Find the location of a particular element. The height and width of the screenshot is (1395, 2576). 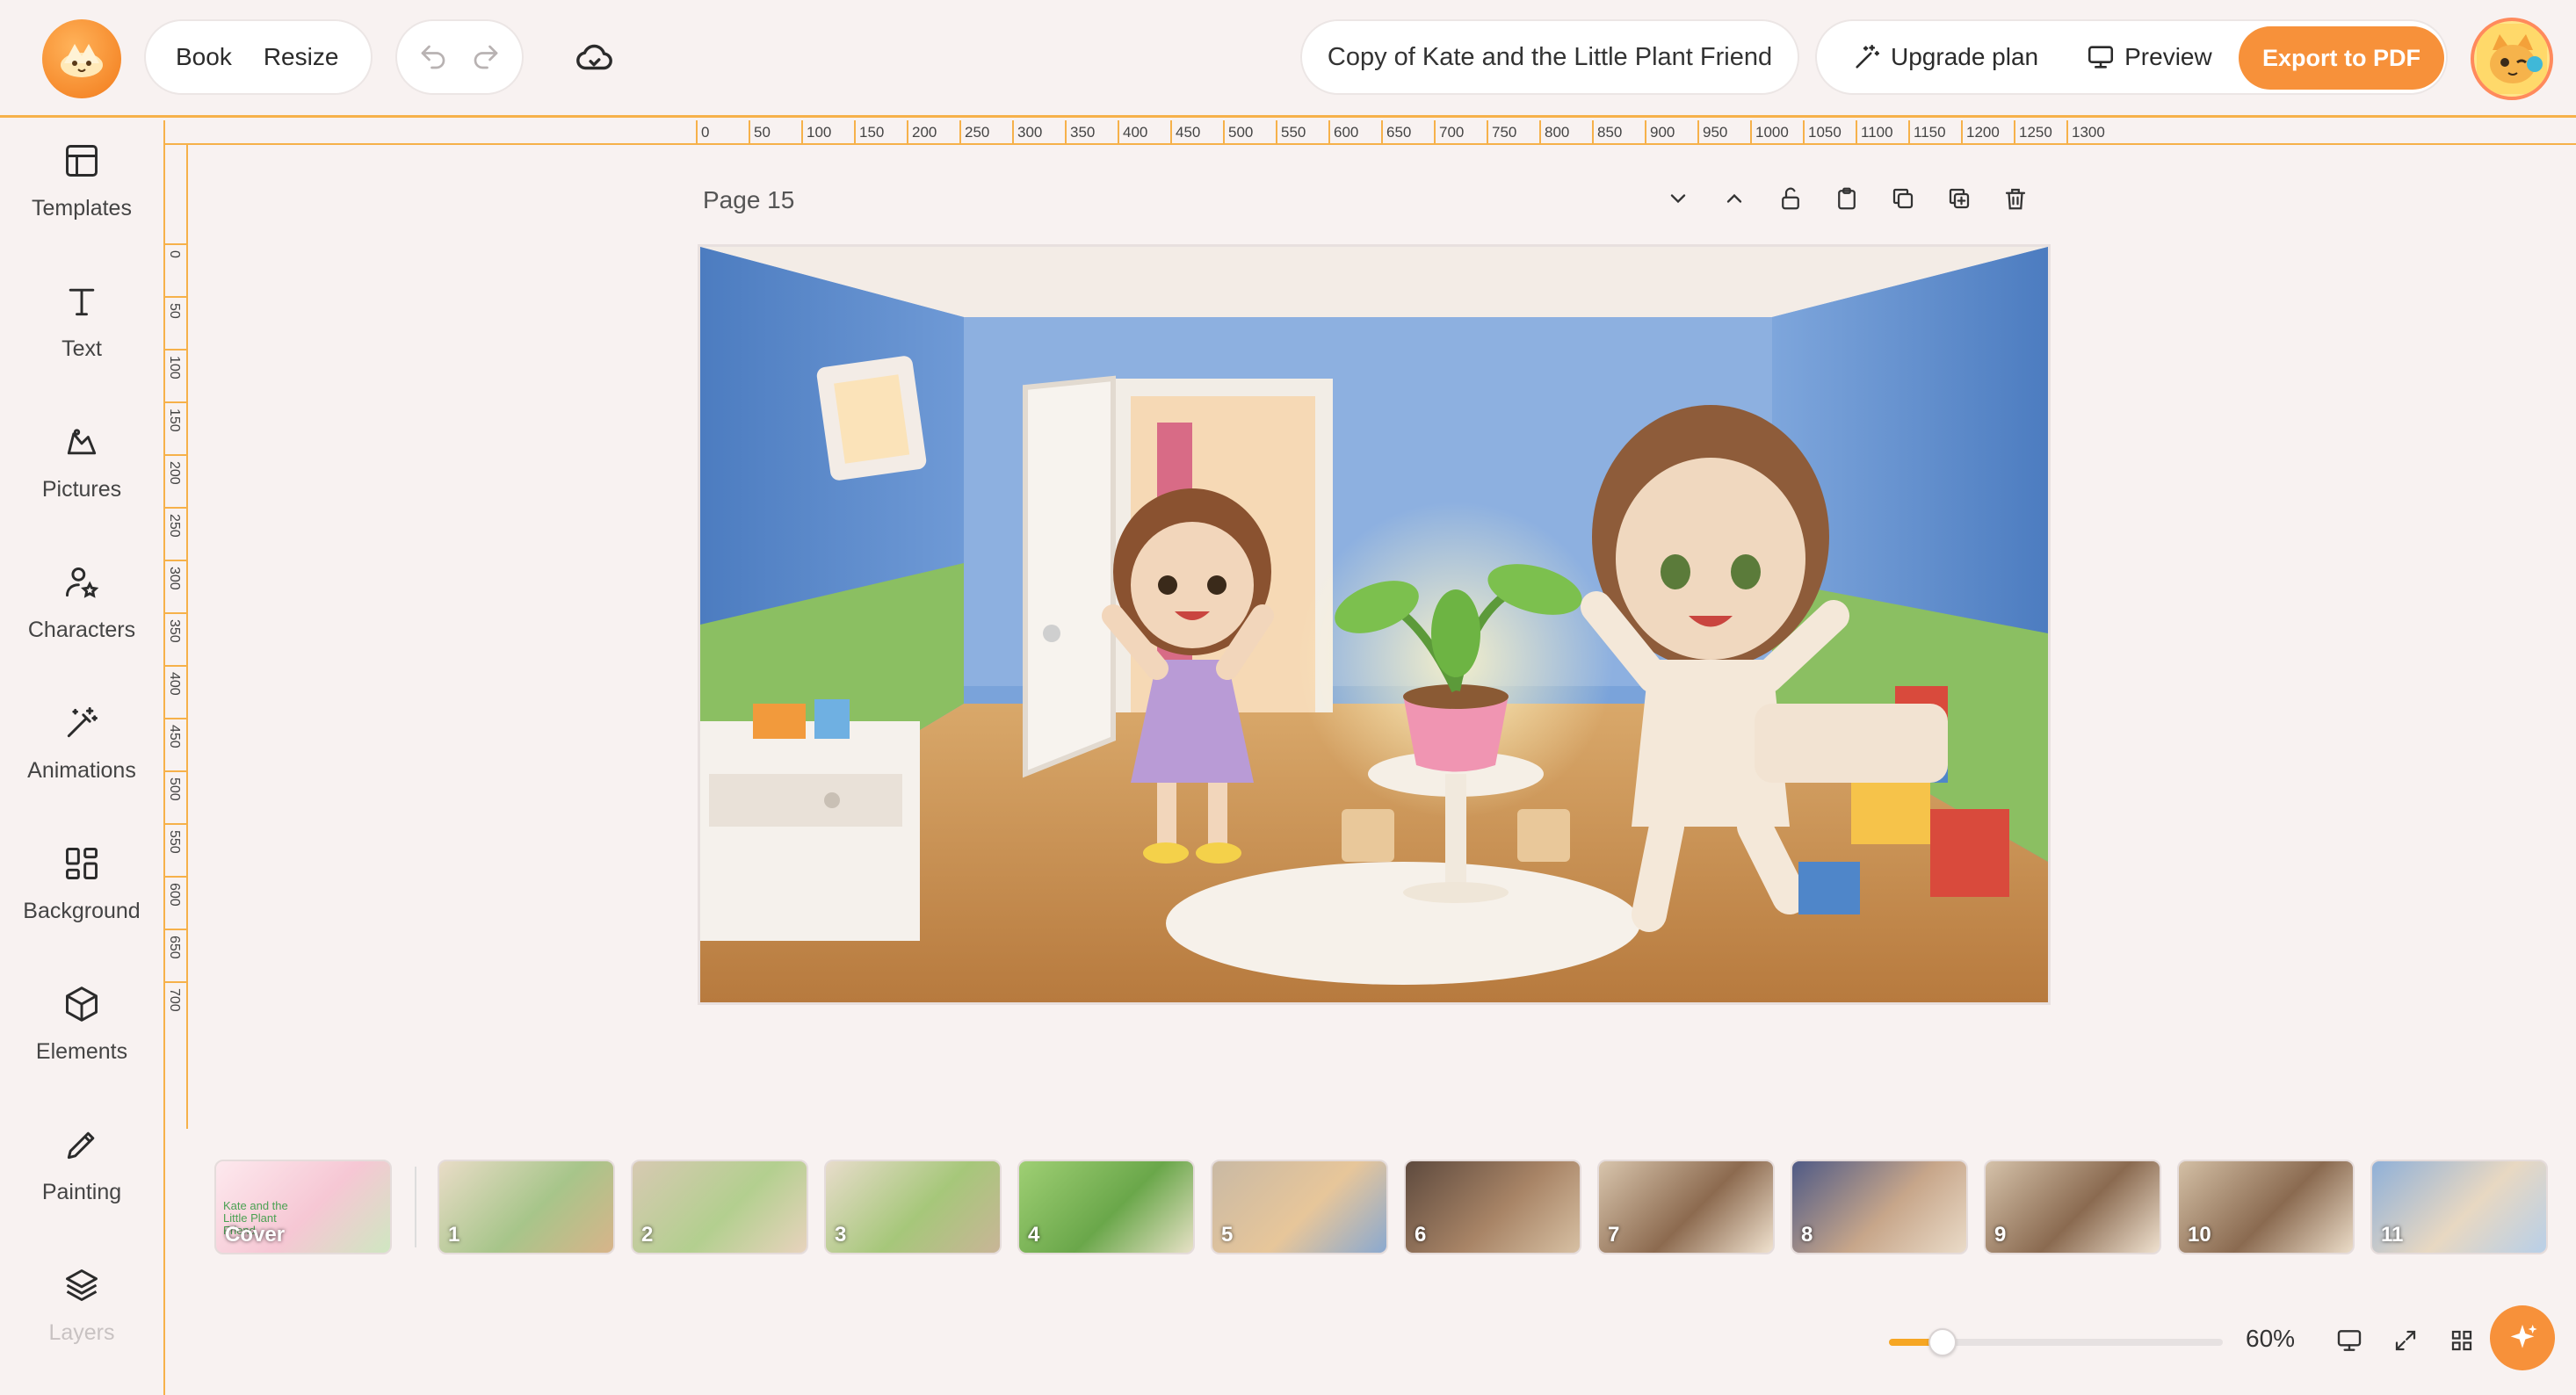

thumbnail-label: 3 is located at coordinates (841, 1235).